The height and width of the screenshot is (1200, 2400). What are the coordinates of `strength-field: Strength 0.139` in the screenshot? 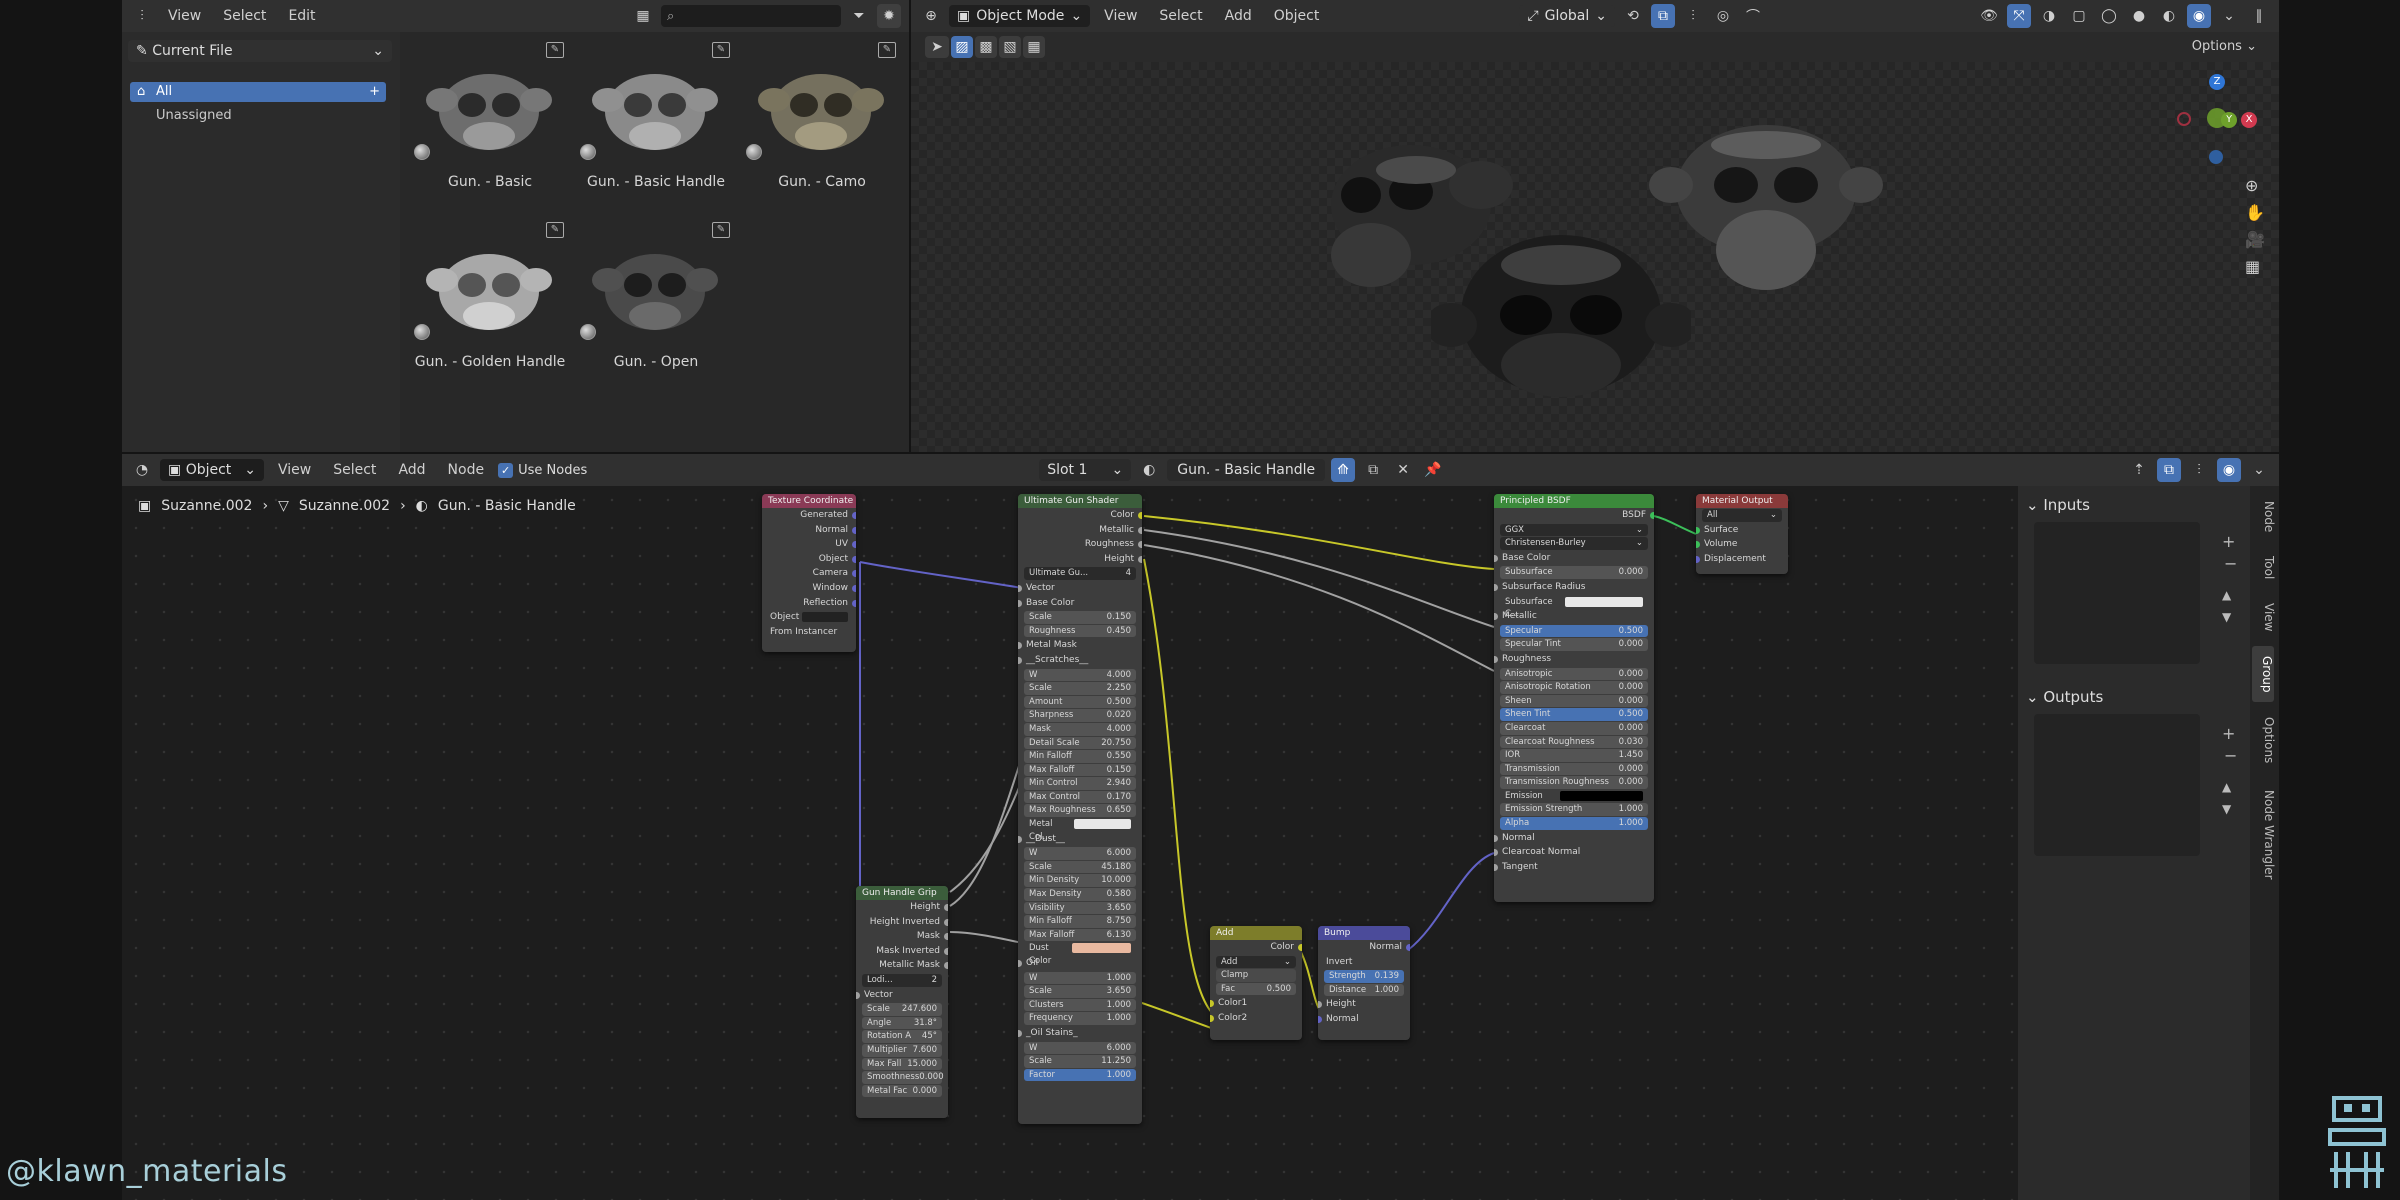 It's located at (1364, 976).